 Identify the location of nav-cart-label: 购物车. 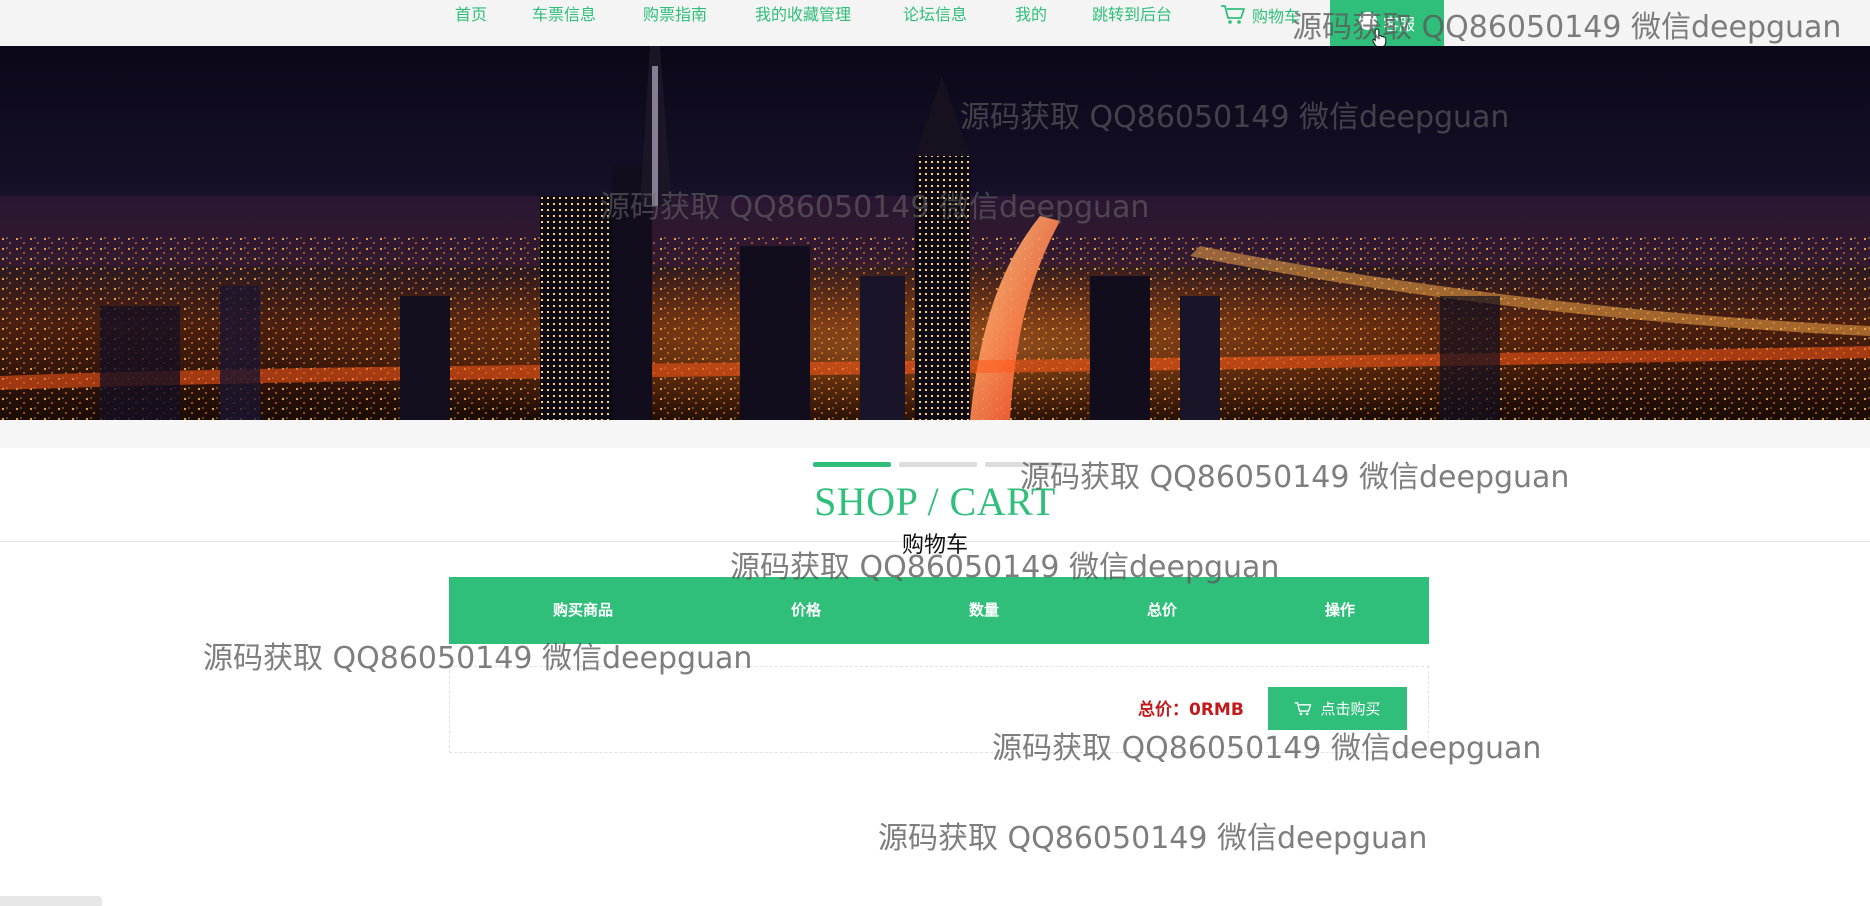
(1276, 16).